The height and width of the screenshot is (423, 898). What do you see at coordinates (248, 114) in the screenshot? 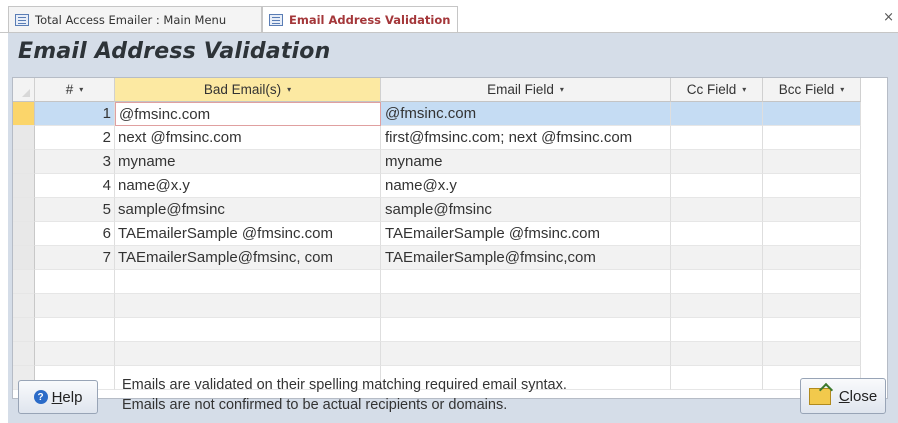
I see `cell-bad-email: @fmsinc.com` at bounding box center [248, 114].